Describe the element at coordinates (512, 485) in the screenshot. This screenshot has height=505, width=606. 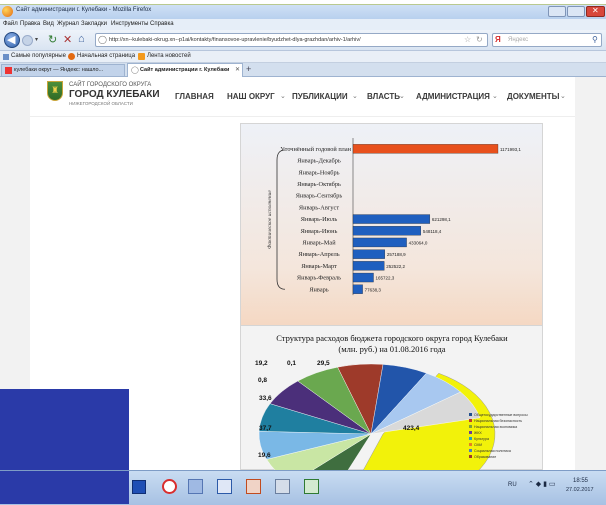
I see `language-indicator: RU` at that location.